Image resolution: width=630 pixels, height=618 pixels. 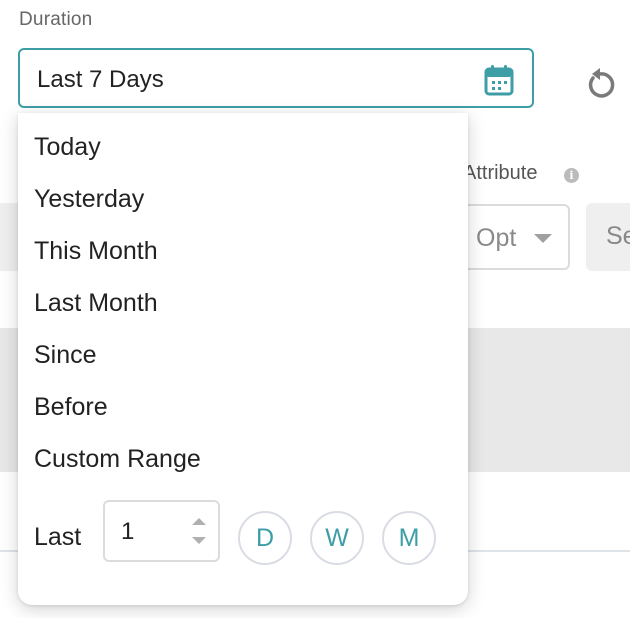 What do you see at coordinates (67, 147) in the screenshot?
I see `menu-item-today: Today` at bounding box center [67, 147].